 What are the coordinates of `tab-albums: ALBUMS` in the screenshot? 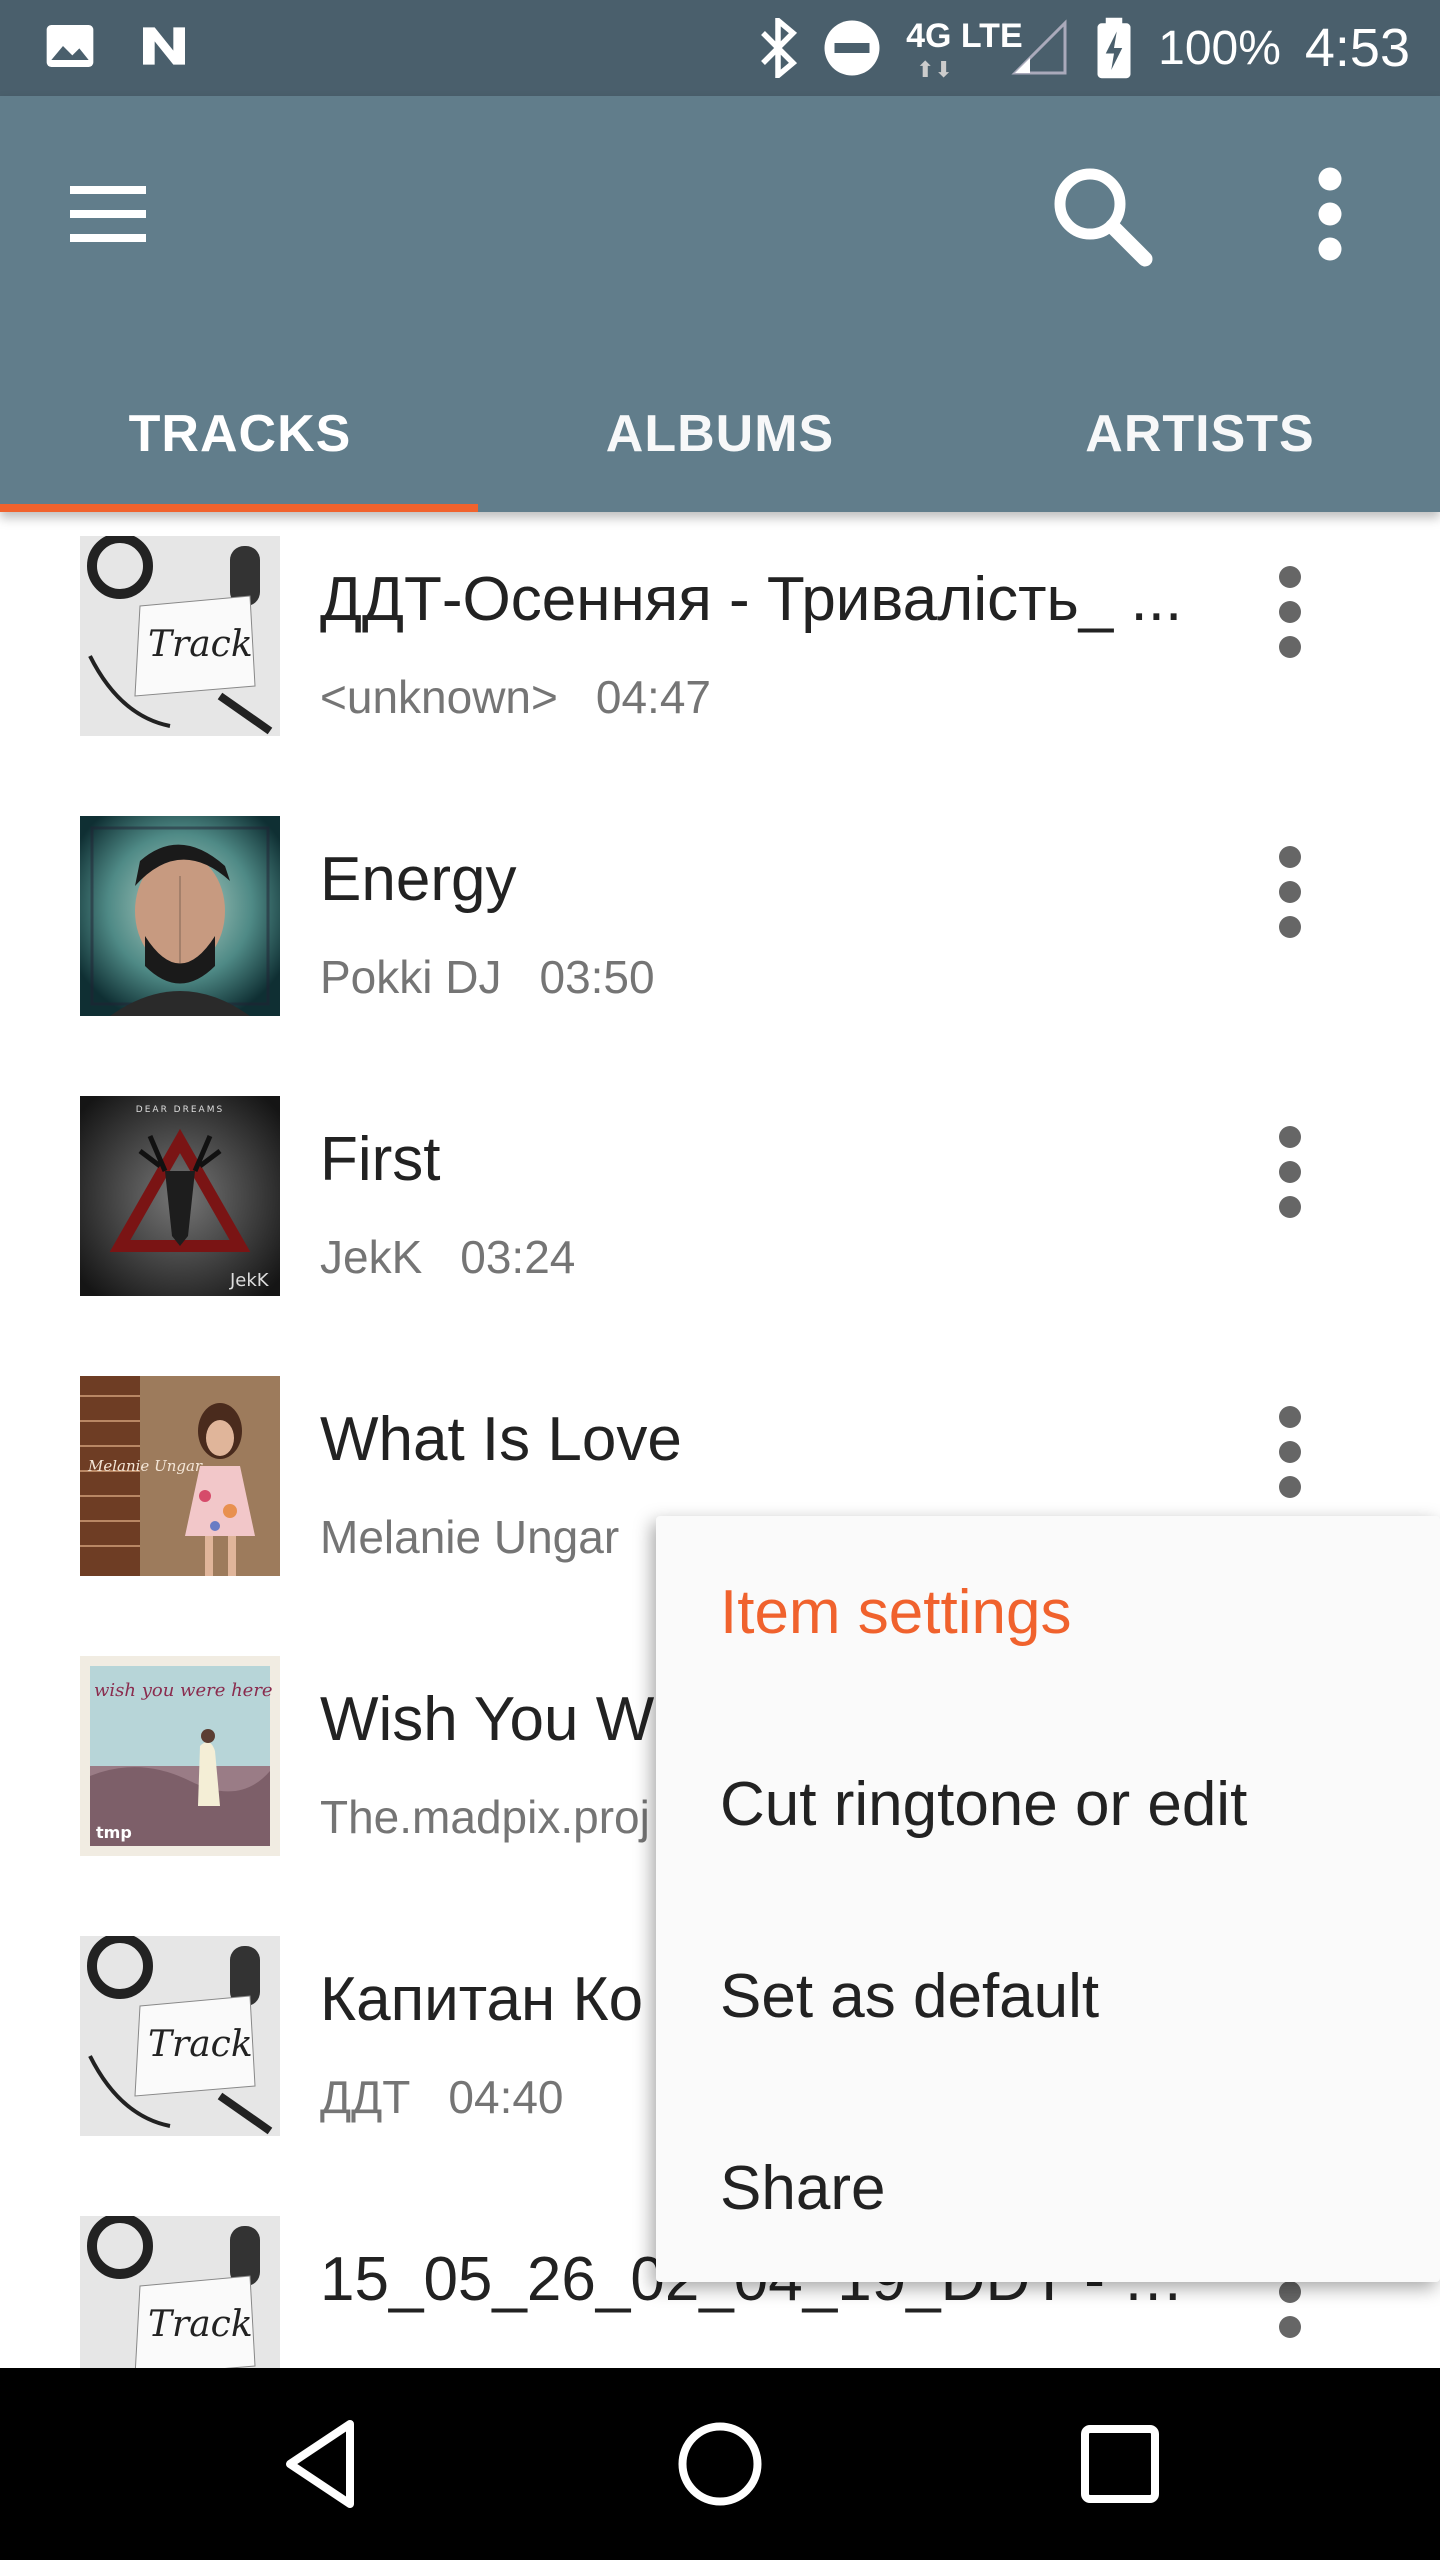 It's located at (720, 434).